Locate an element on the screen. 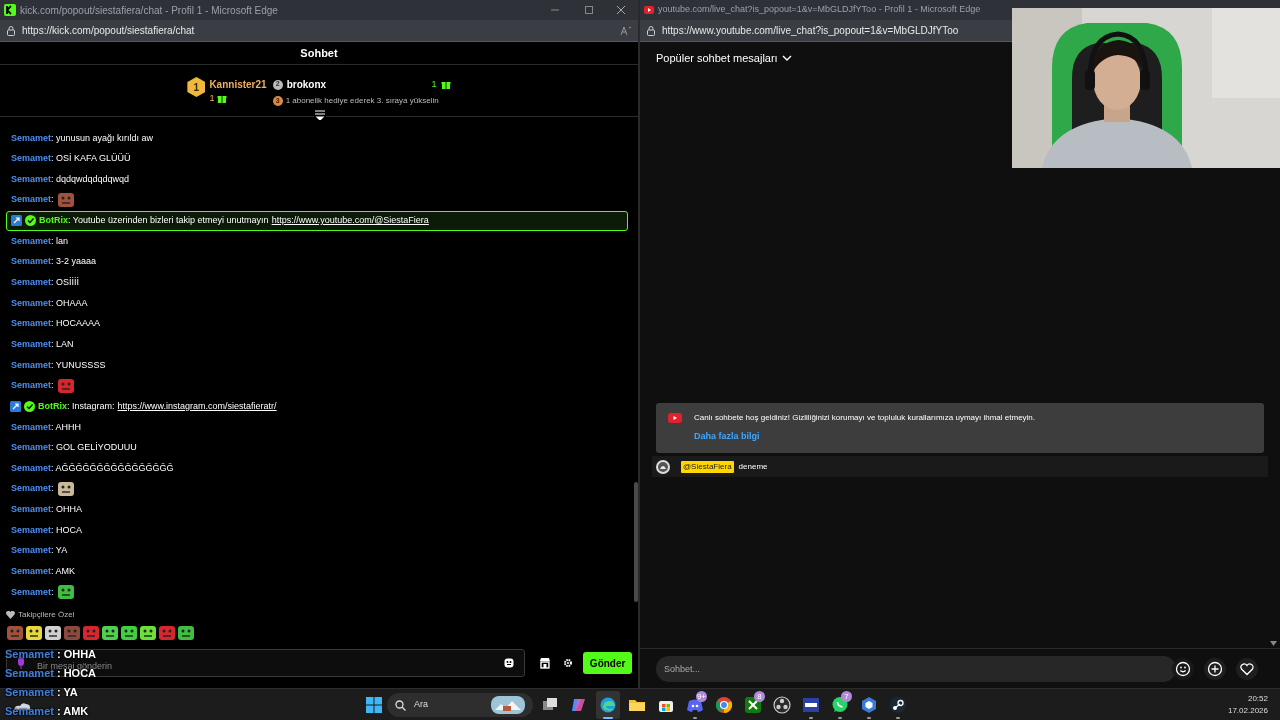 This screenshot has width=1280, height=720. link: https://www.instagram.com/siestafieratr/ is located at coordinates (197, 406).